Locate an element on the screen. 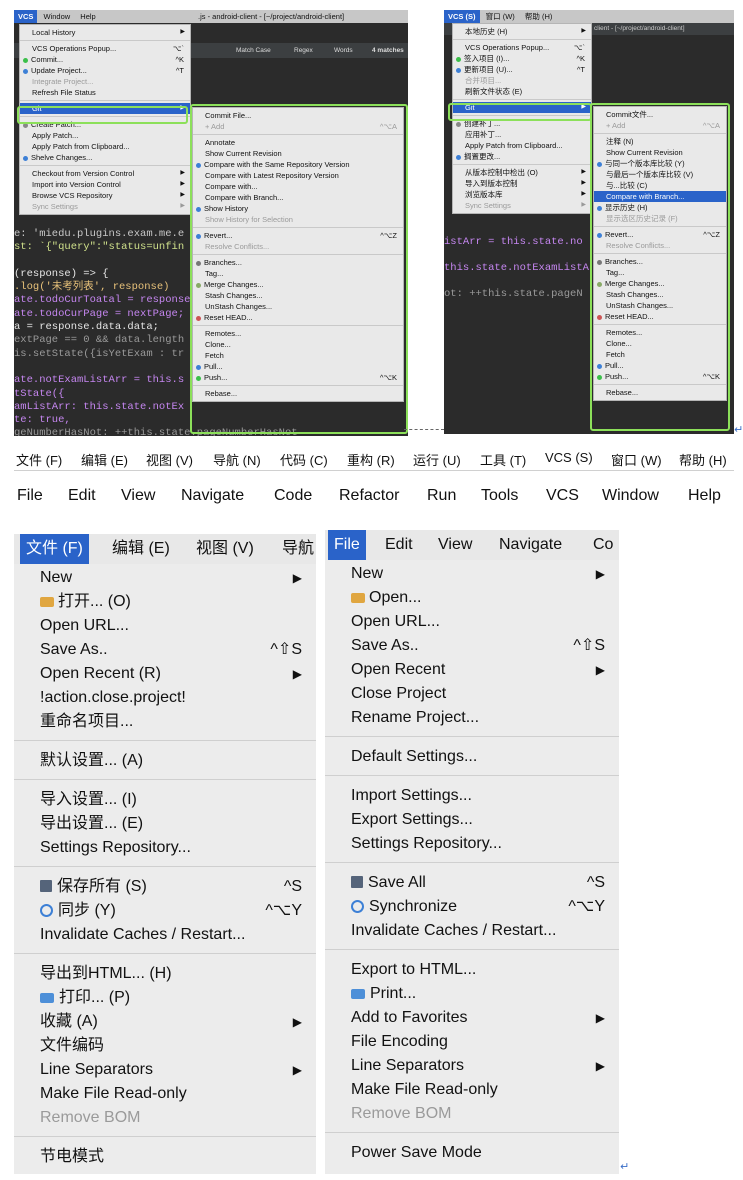 The image size is (743, 1180). menu-help: Help is located at coordinates (87, 16).